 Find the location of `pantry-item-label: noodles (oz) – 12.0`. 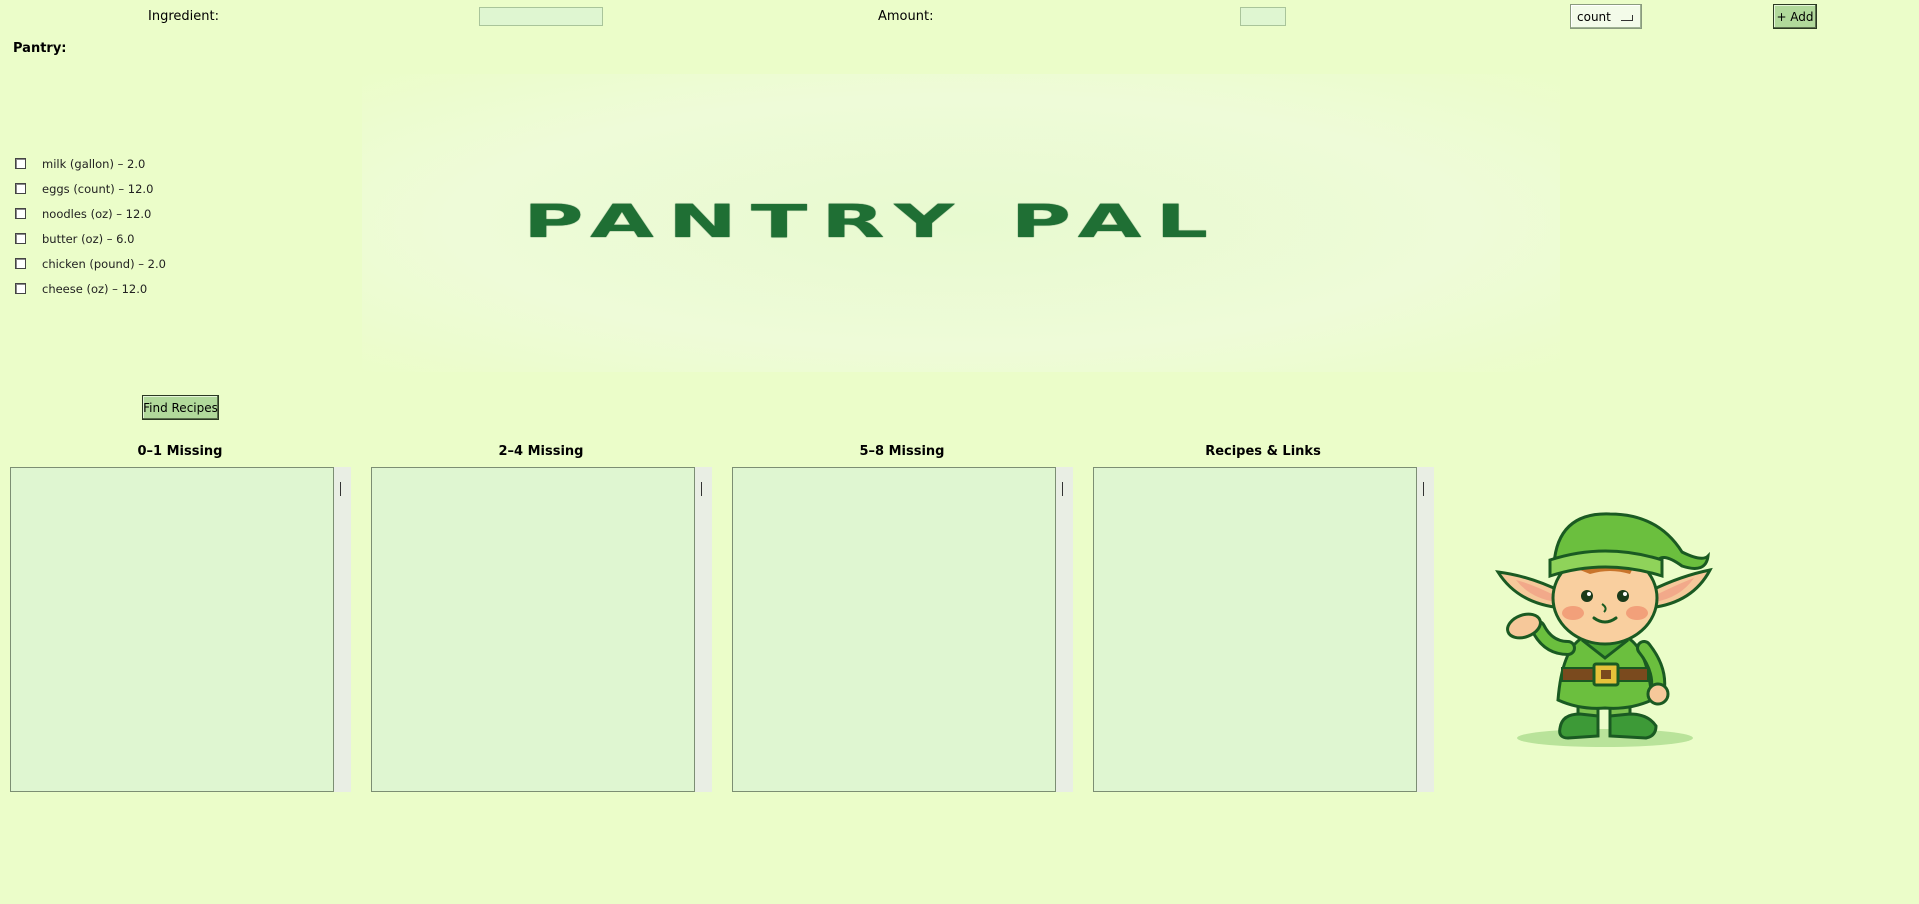

pantry-item-label: noodles (oz) – 12.0 is located at coordinates (97, 213).